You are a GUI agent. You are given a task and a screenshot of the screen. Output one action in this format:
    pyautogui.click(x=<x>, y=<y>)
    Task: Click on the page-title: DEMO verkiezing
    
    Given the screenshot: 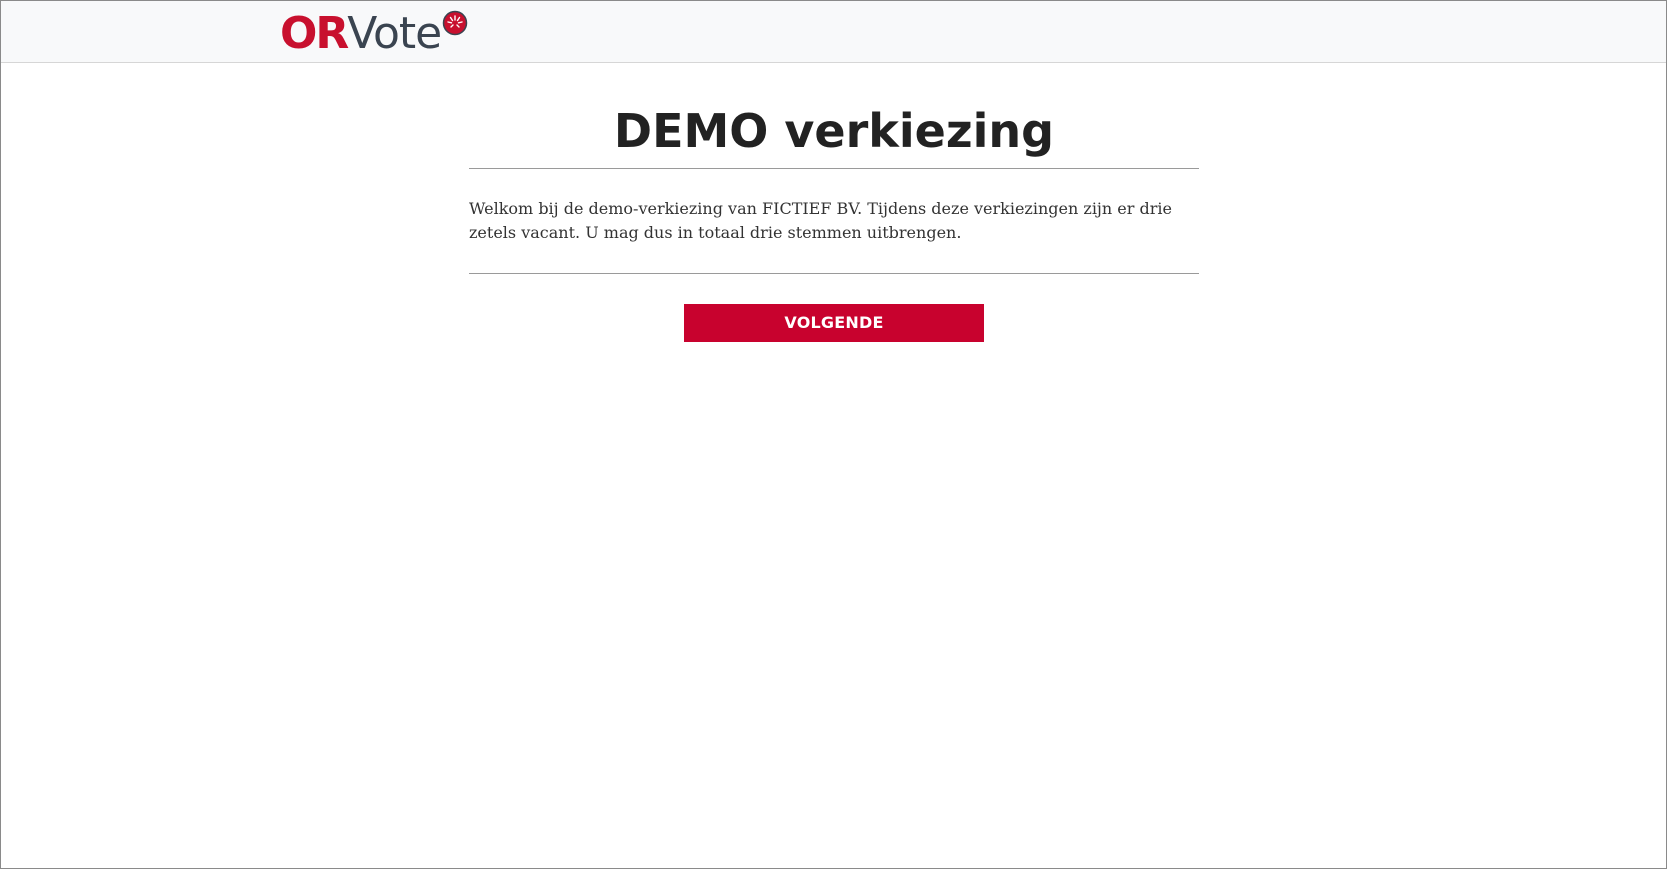 What is the action you would take?
    pyautogui.click(x=834, y=131)
    